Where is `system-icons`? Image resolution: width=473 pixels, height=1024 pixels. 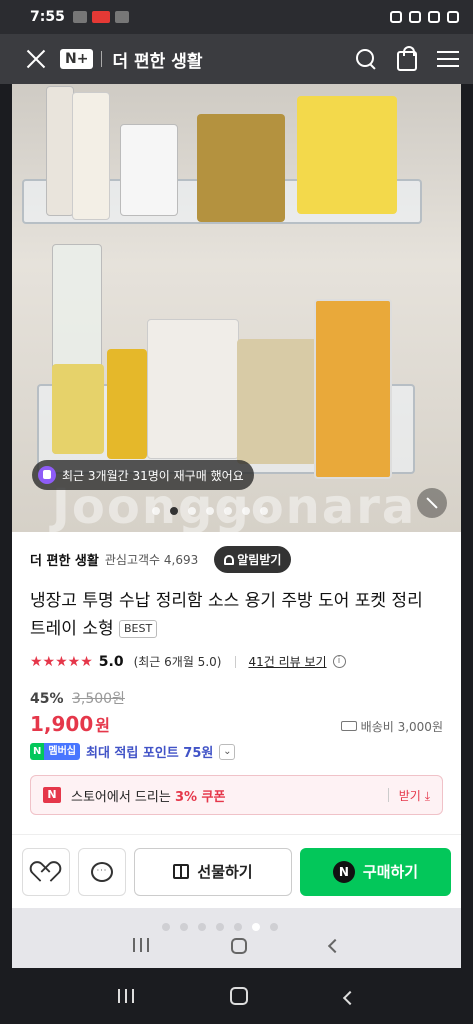 system-icons is located at coordinates (424, 17).